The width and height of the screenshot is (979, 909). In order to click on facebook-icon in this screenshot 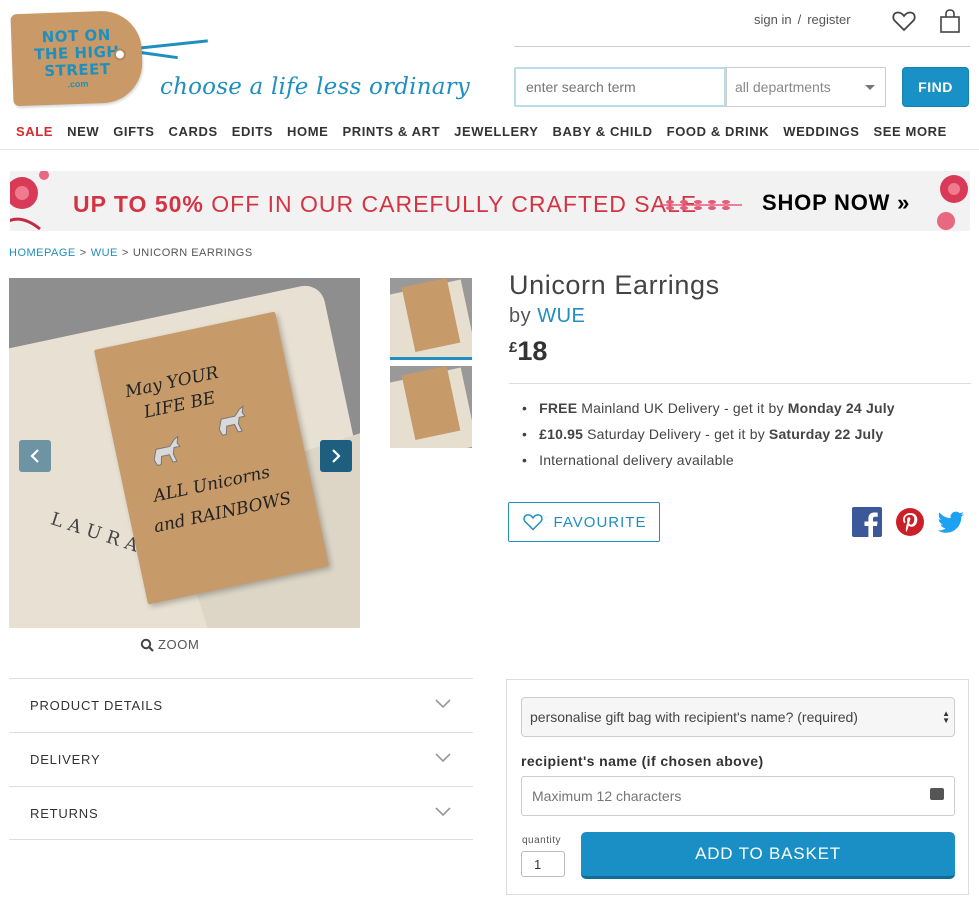, I will do `click(867, 522)`.